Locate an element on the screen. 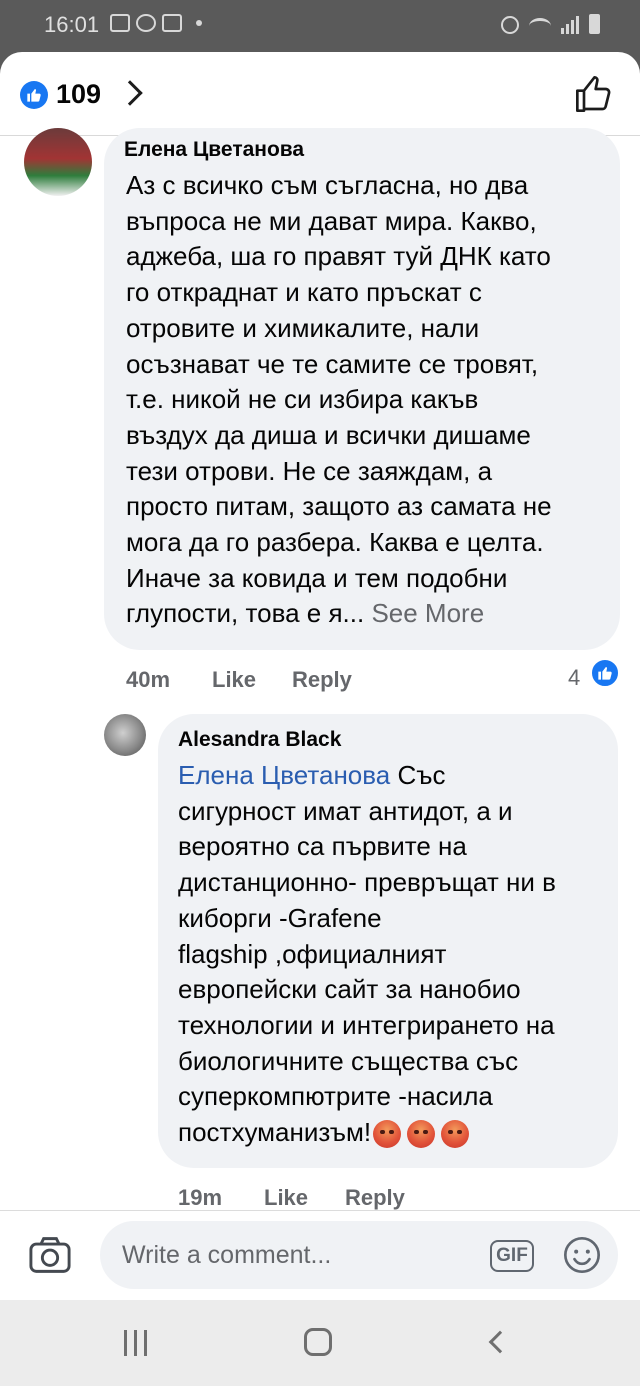 This screenshot has height=1386, width=640. comment-time: 19m is located at coordinates (200, 1197).